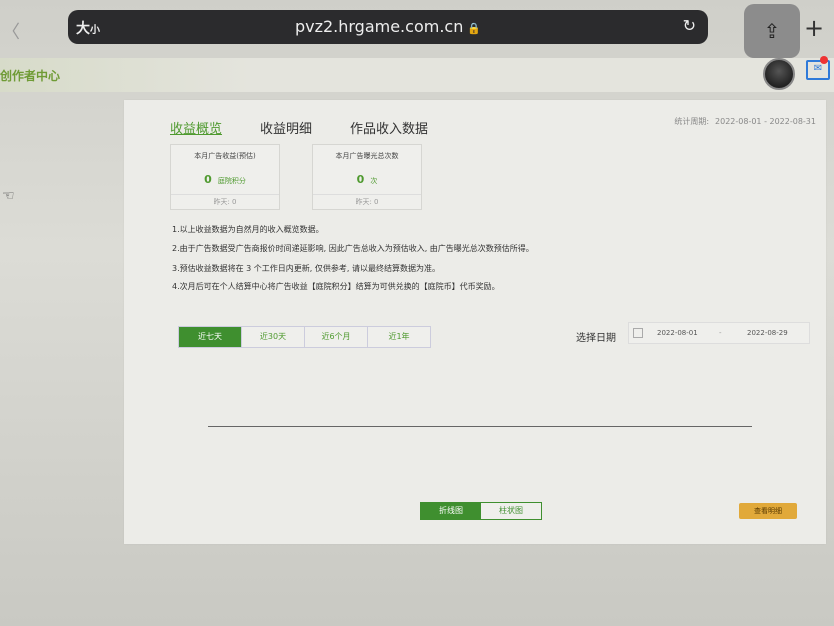  Describe the element at coordinates (30, 75) in the screenshot. I see `site-logo: 创作者中心` at that location.